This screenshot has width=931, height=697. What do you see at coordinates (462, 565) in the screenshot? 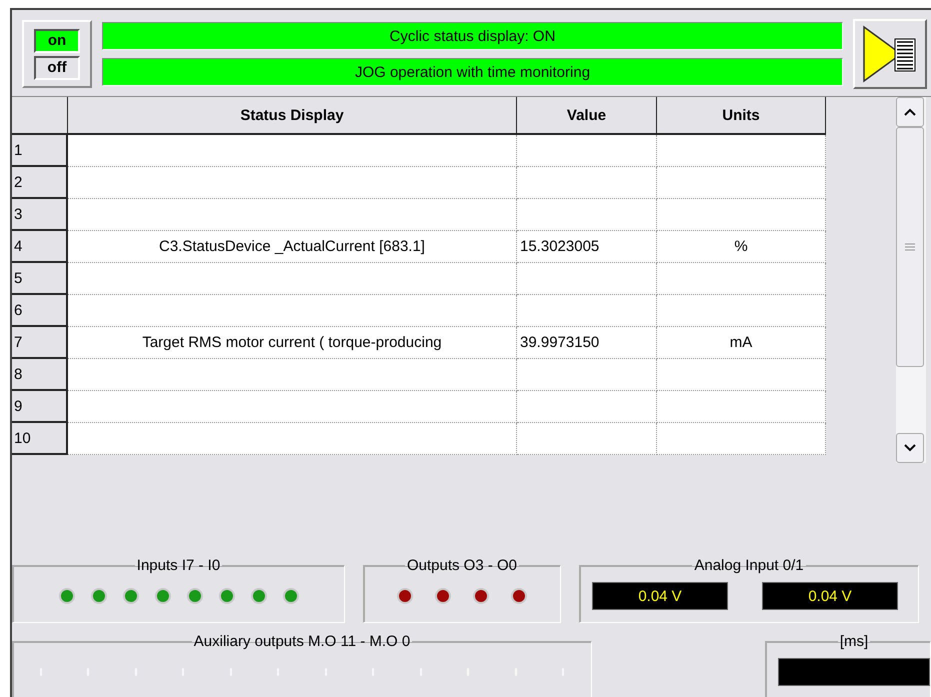
I see `panel-title: Outputs O3 - O0` at bounding box center [462, 565].